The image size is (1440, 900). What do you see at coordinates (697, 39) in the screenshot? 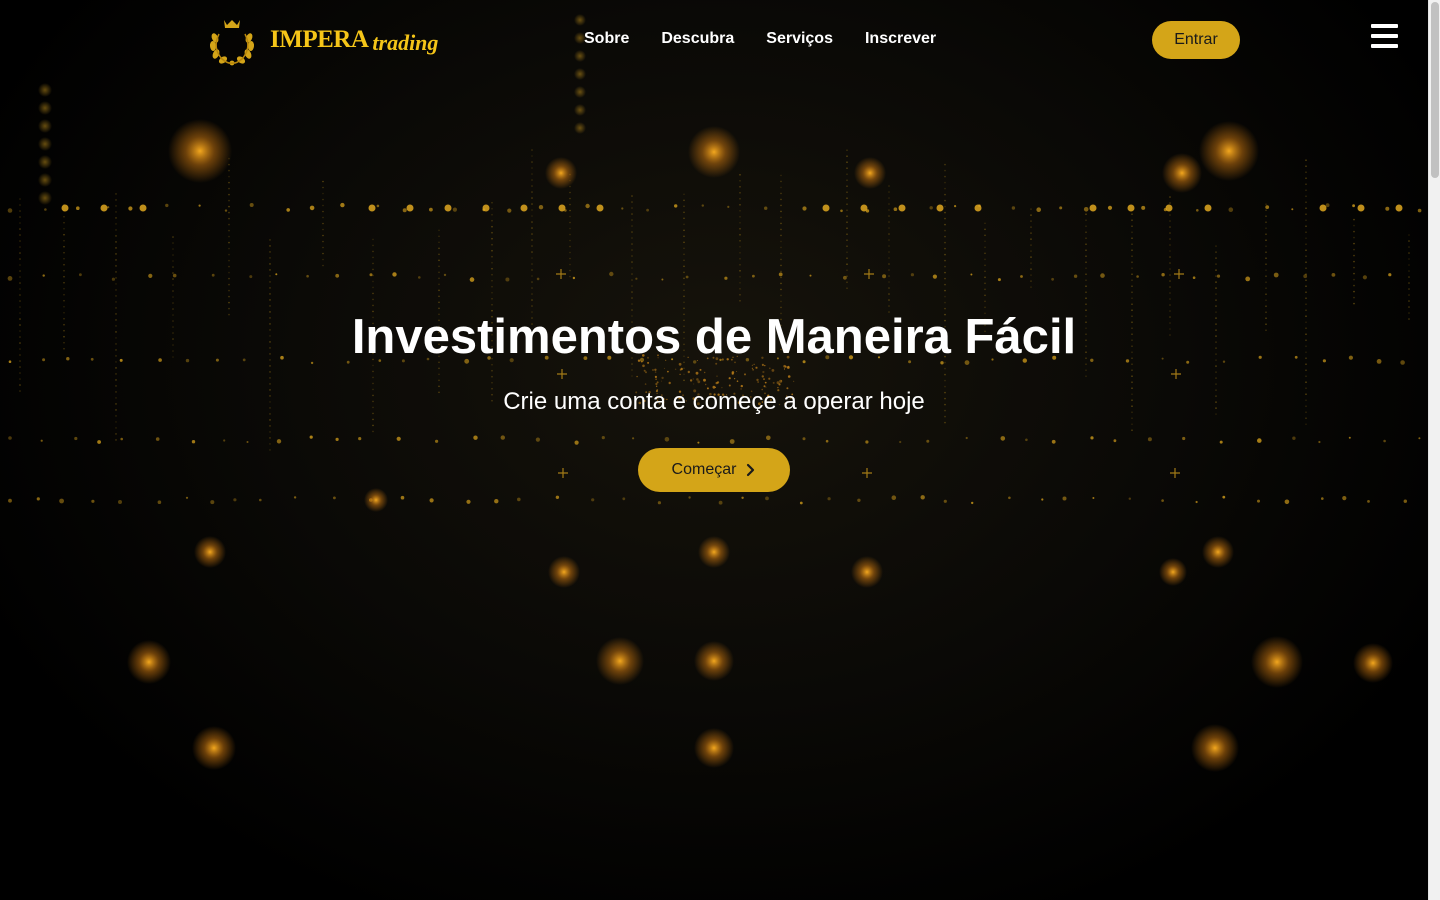
I see `nav-link-descubra: Descubra` at bounding box center [697, 39].